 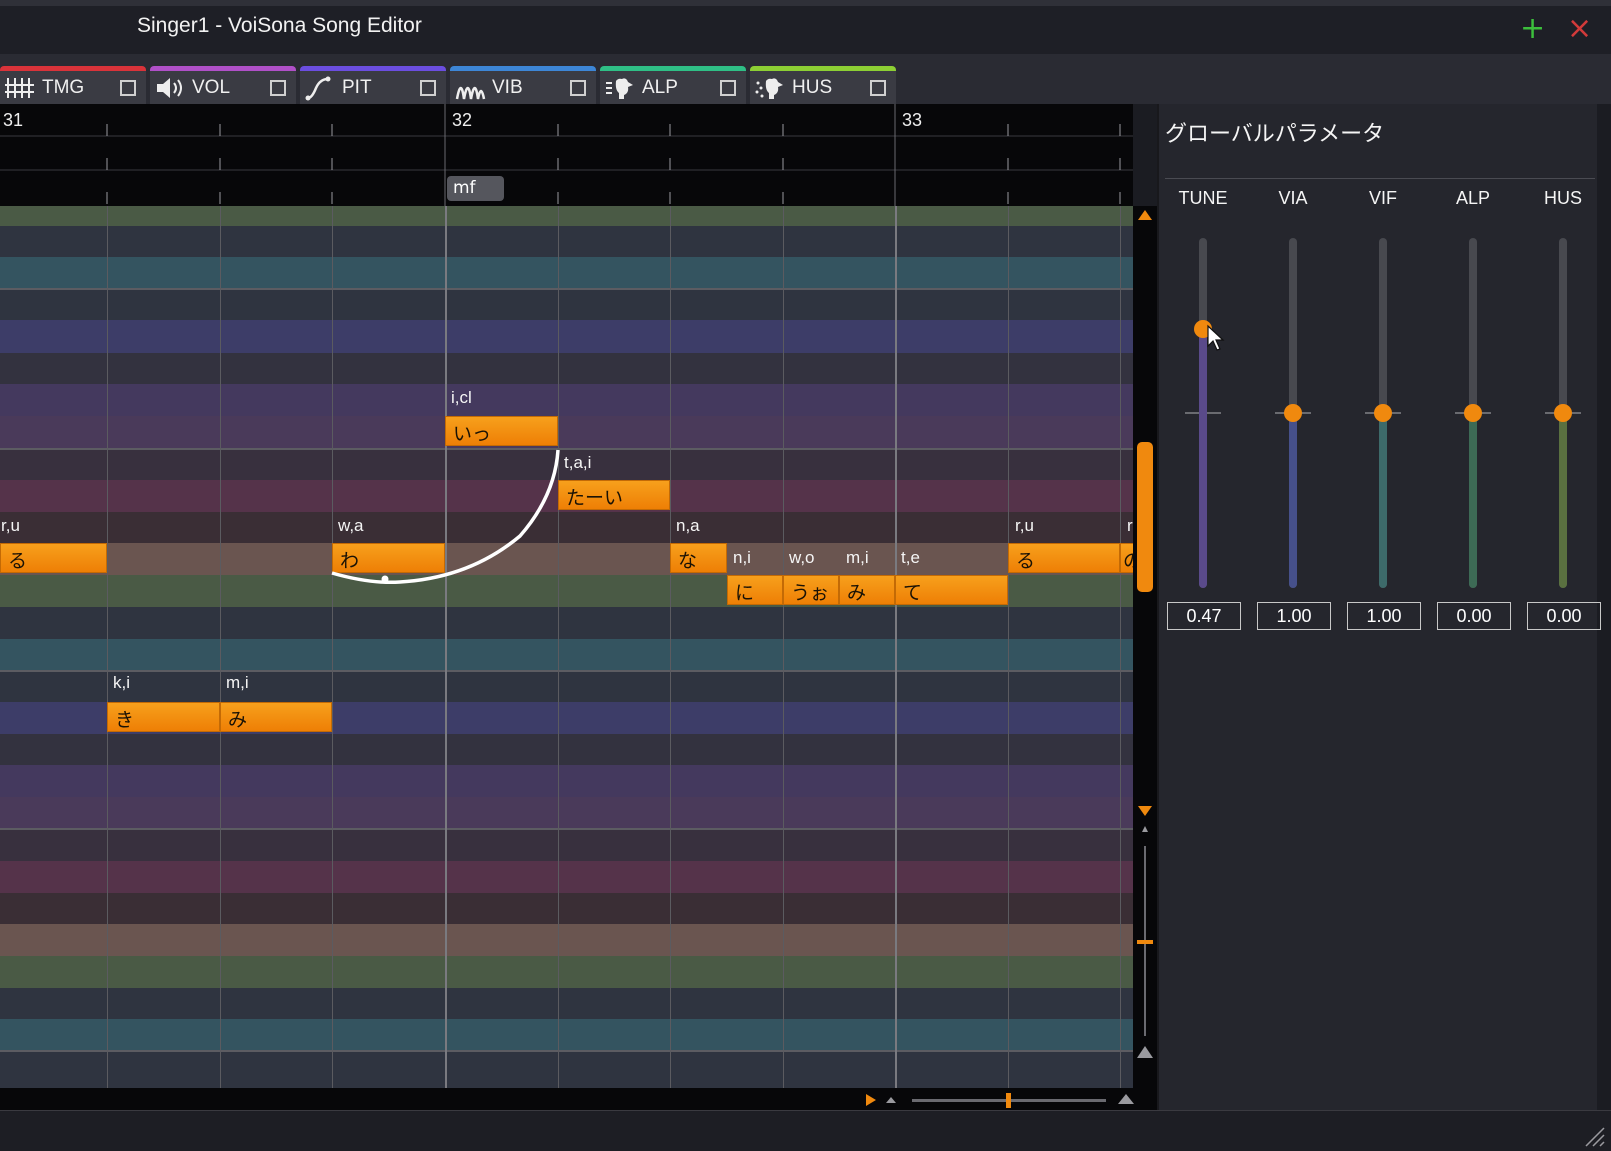 What do you see at coordinates (871, 1100) in the screenshot?
I see `play-arrow-icon` at bounding box center [871, 1100].